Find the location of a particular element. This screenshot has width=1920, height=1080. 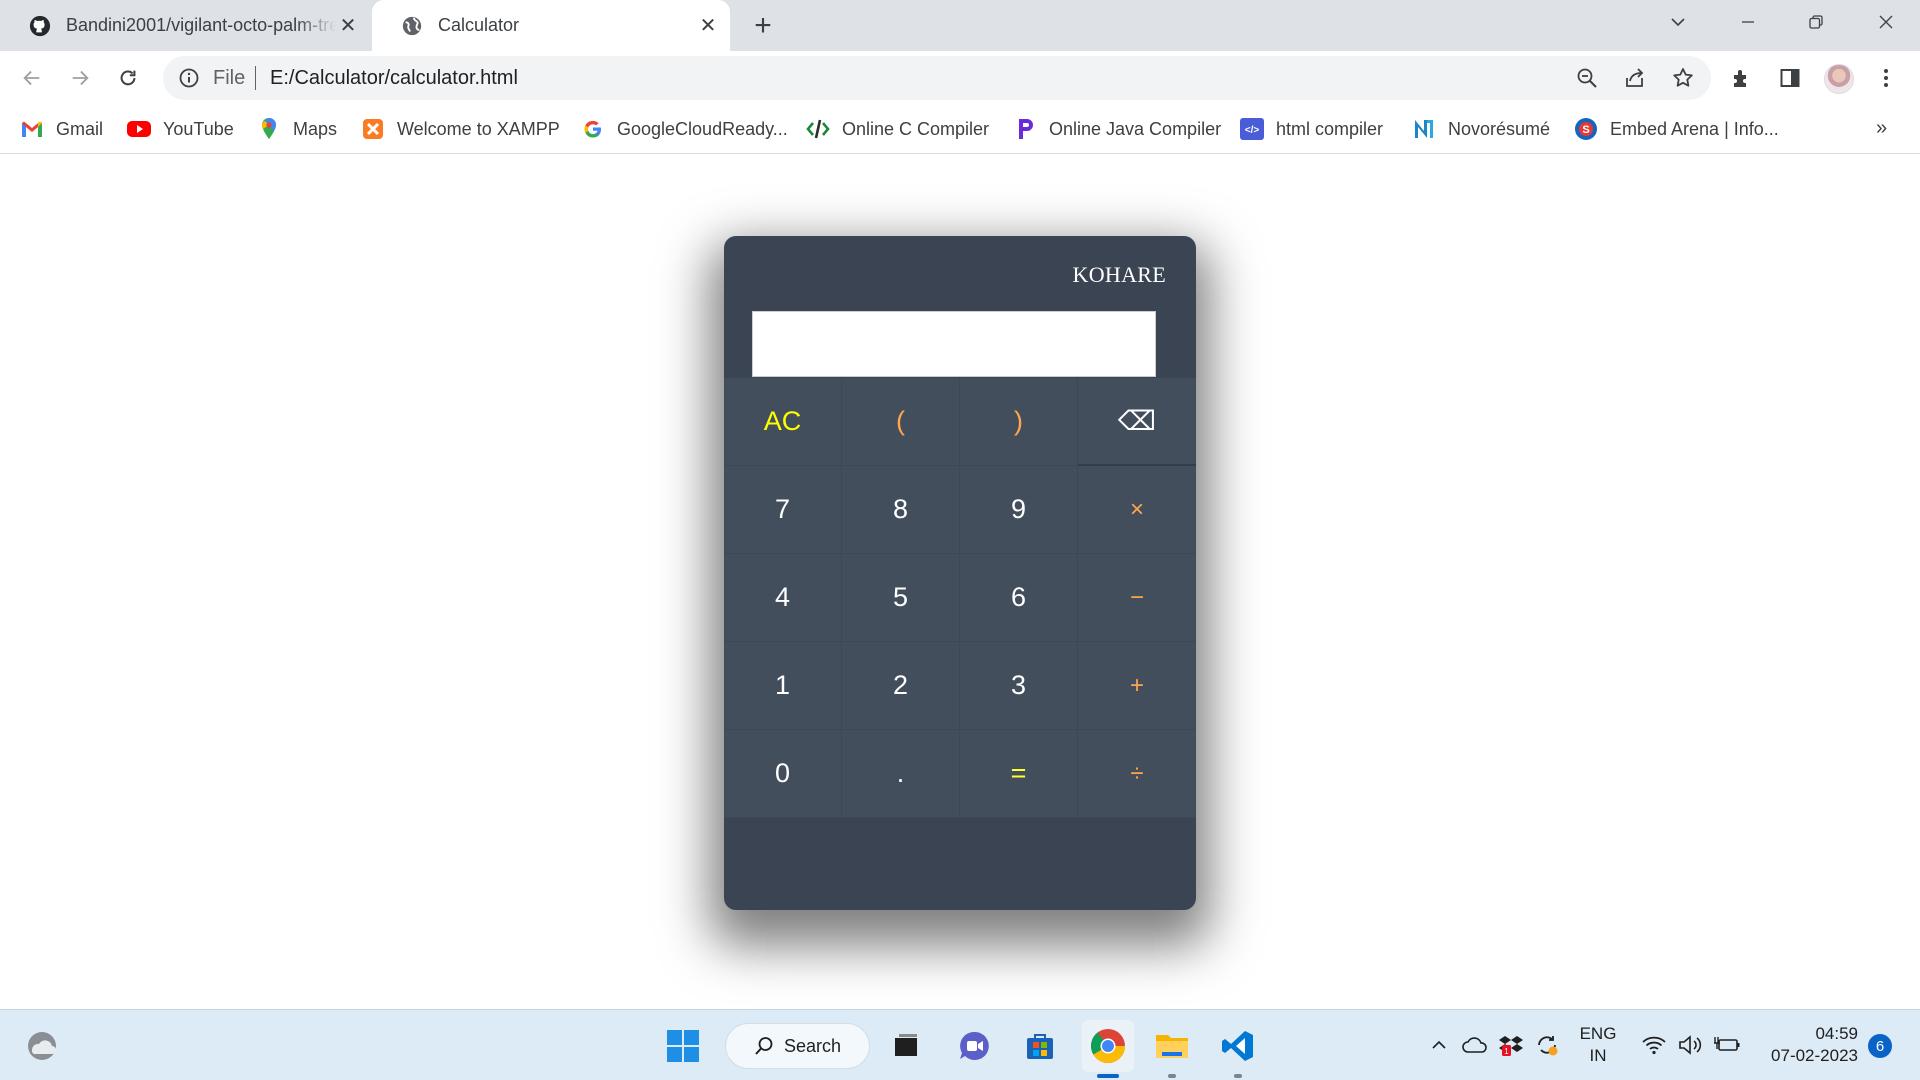

clock-time: 04:59 is located at coordinates (1836, 1033).